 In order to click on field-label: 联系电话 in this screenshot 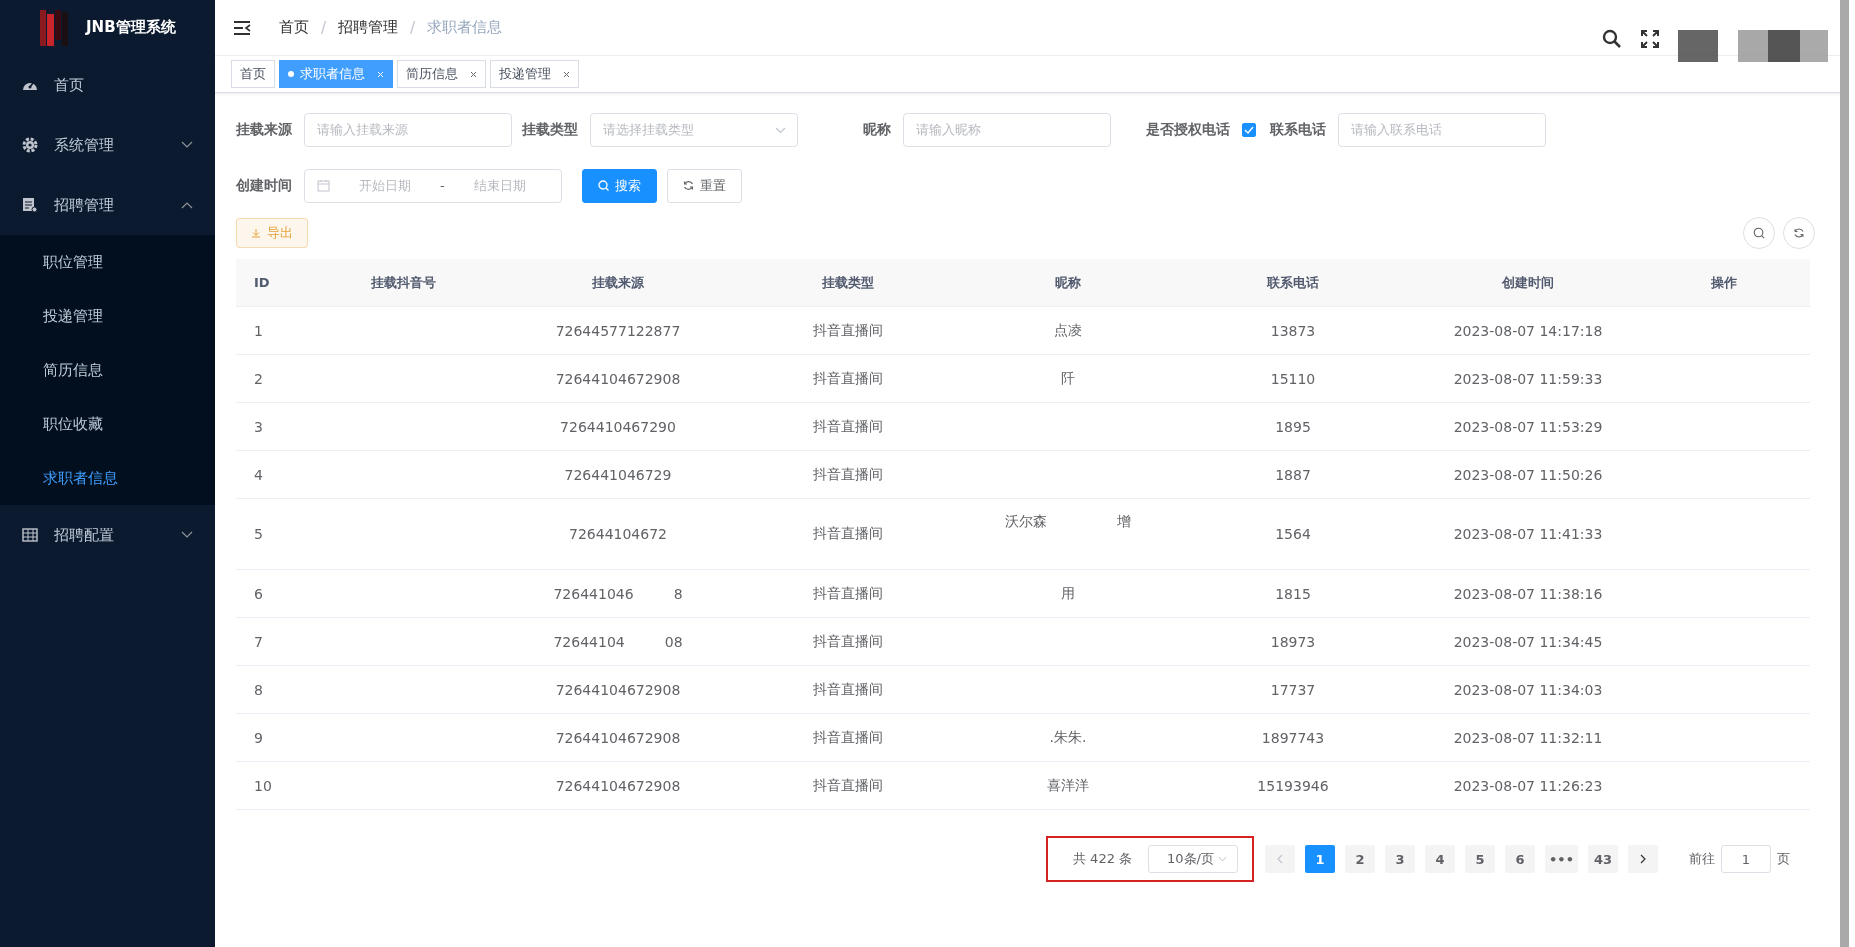, I will do `click(1298, 129)`.